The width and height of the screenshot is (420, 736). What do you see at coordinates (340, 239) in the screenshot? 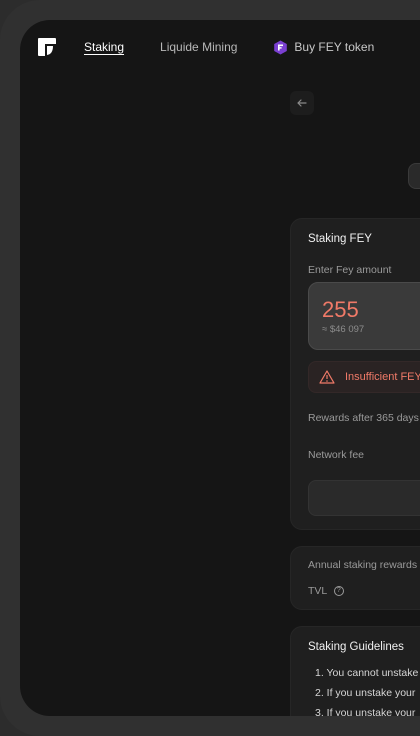
I see `staking-card-title: Staking FEY` at bounding box center [340, 239].